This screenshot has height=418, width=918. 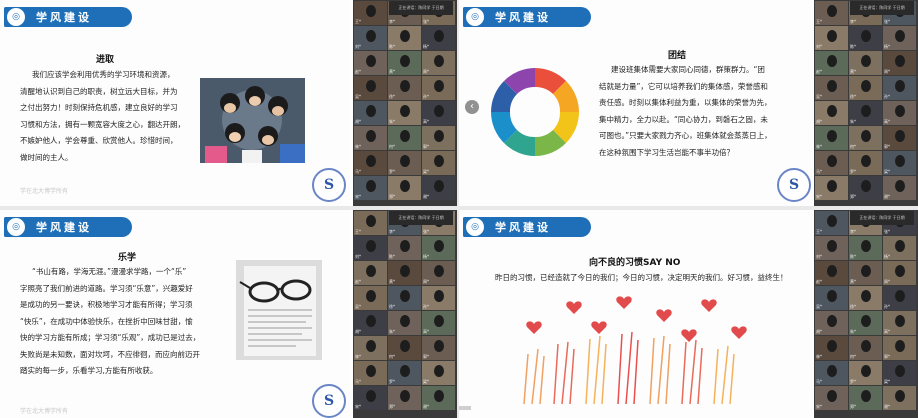 I want to click on prev-slide-button: ‹, so click(x=472, y=107).